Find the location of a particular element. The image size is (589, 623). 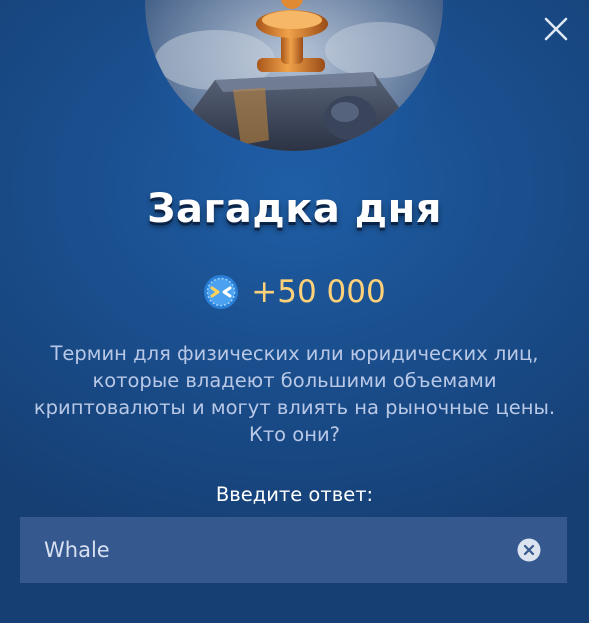

clear-icon is located at coordinates (529, 550).